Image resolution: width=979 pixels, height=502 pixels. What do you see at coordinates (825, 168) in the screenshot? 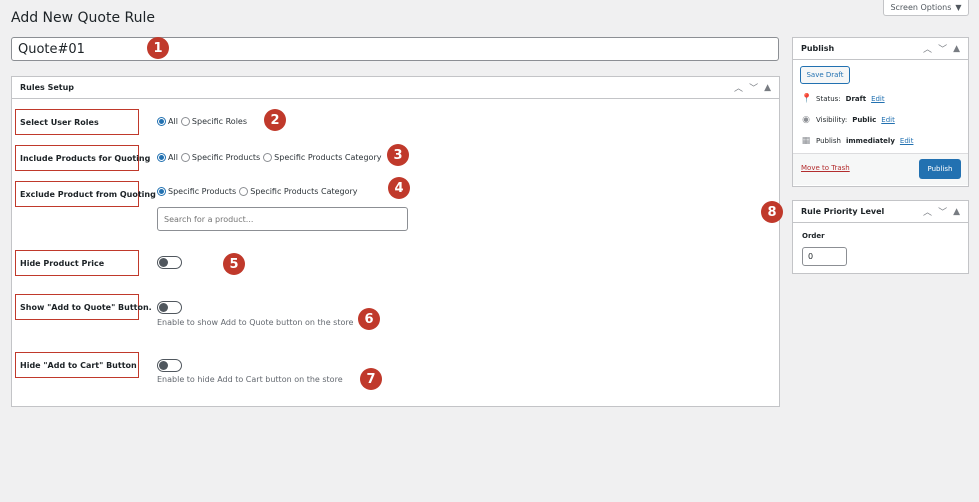
I see `move-to-trash-link: Move to Trash` at bounding box center [825, 168].